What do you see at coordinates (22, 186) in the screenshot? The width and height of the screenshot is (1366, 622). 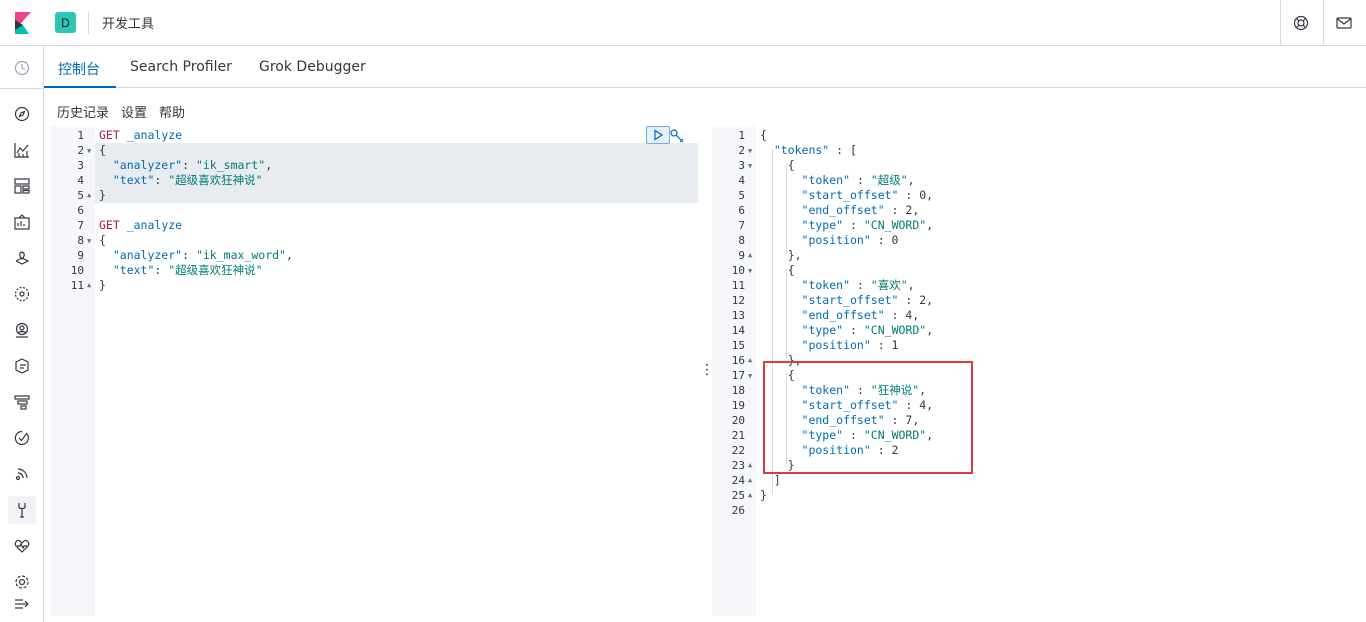 I see `dashboard-icon` at bounding box center [22, 186].